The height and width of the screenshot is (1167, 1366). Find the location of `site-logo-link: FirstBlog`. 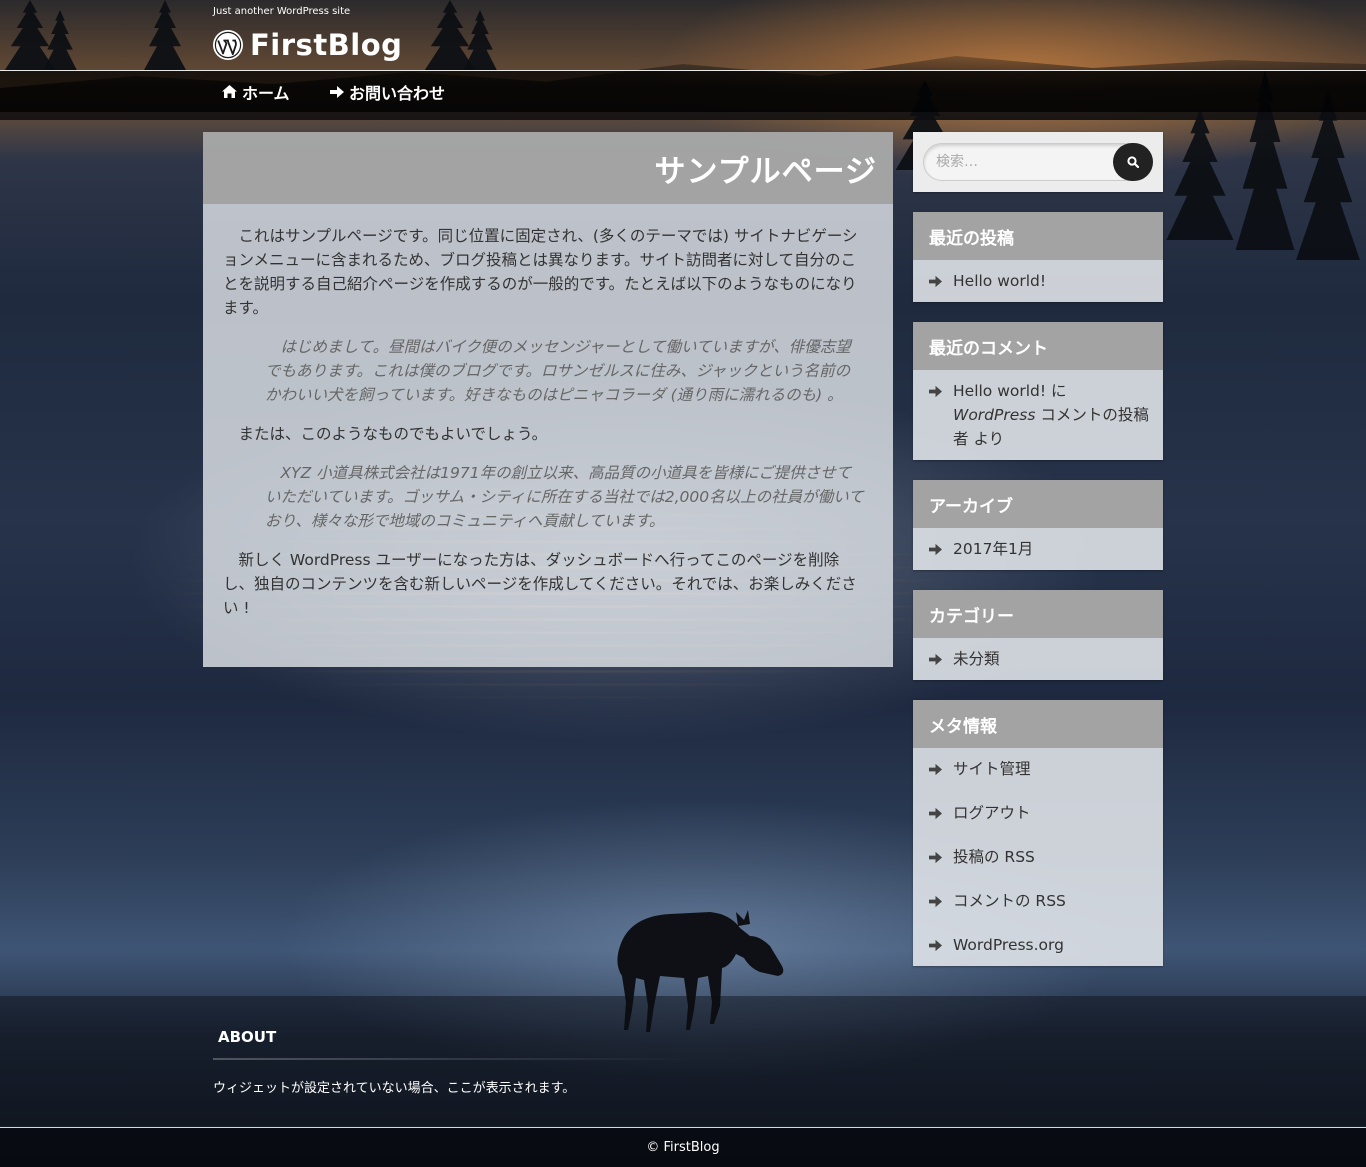

site-logo-link: FirstBlog is located at coordinates (307, 45).